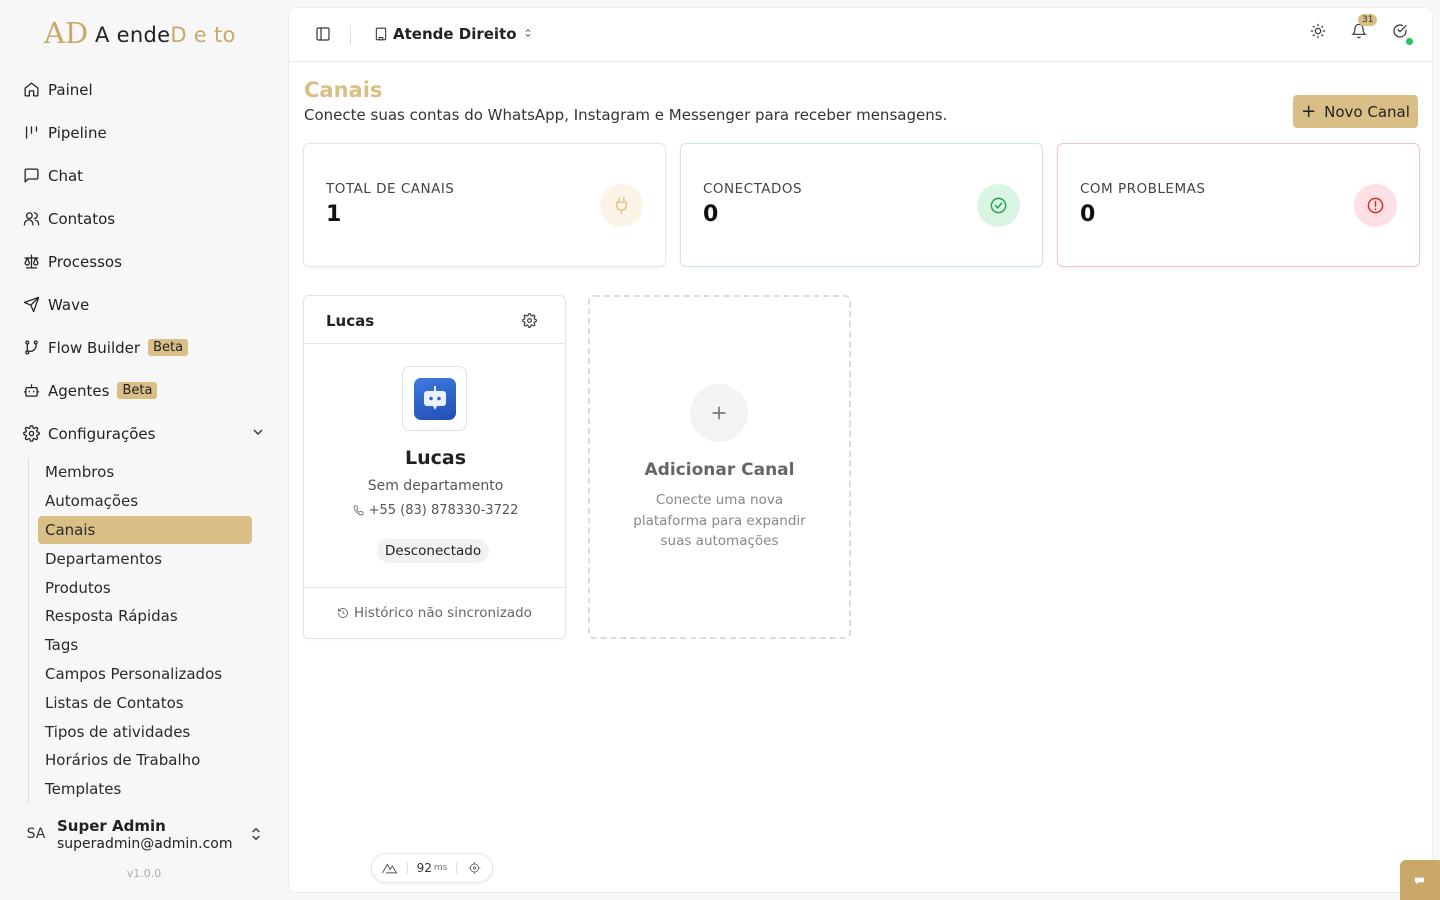 The width and height of the screenshot is (1440, 900). Describe the element at coordinates (334, 214) in the screenshot. I see `stat-value: 1` at that location.